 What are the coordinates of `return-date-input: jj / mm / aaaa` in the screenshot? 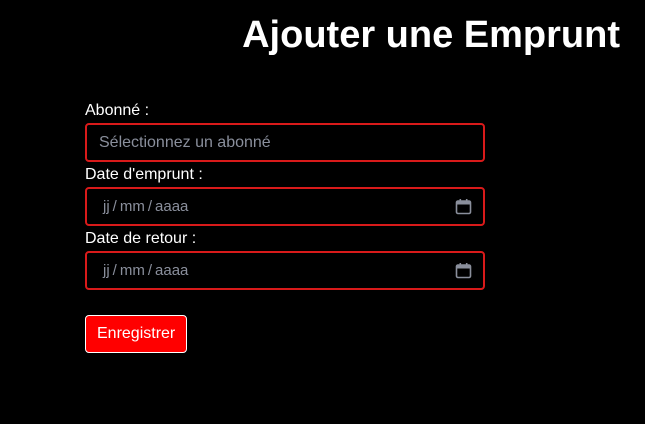 It's located at (285, 270).